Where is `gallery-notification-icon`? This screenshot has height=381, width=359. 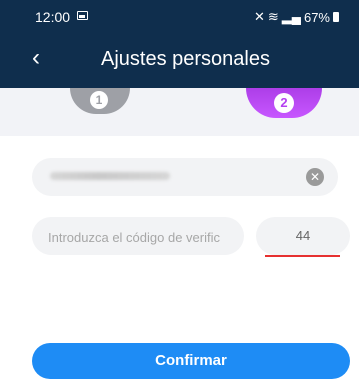
gallery-notification-icon is located at coordinates (82, 15).